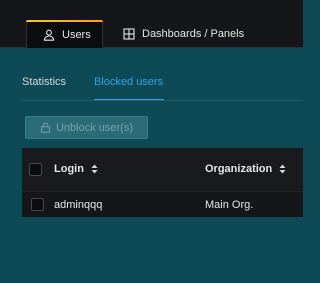 Image resolution: width=320 pixels, height=283 pixels. What do you see at coordinates (69, 169) in the screenshot?
I see `column-header-login-label: Login` at bounding box center [69, 169].